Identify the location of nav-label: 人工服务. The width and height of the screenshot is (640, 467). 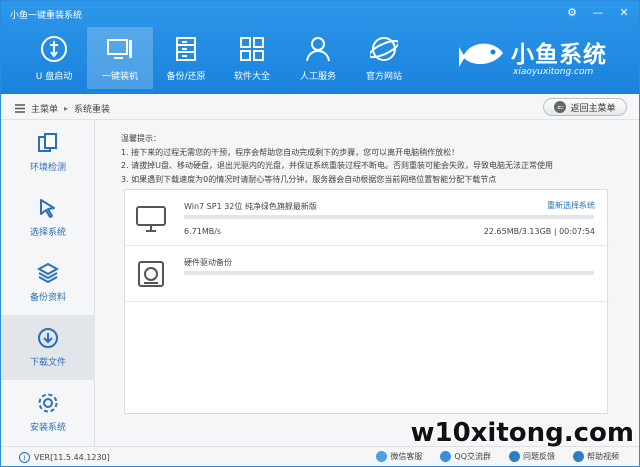
(317, 77).